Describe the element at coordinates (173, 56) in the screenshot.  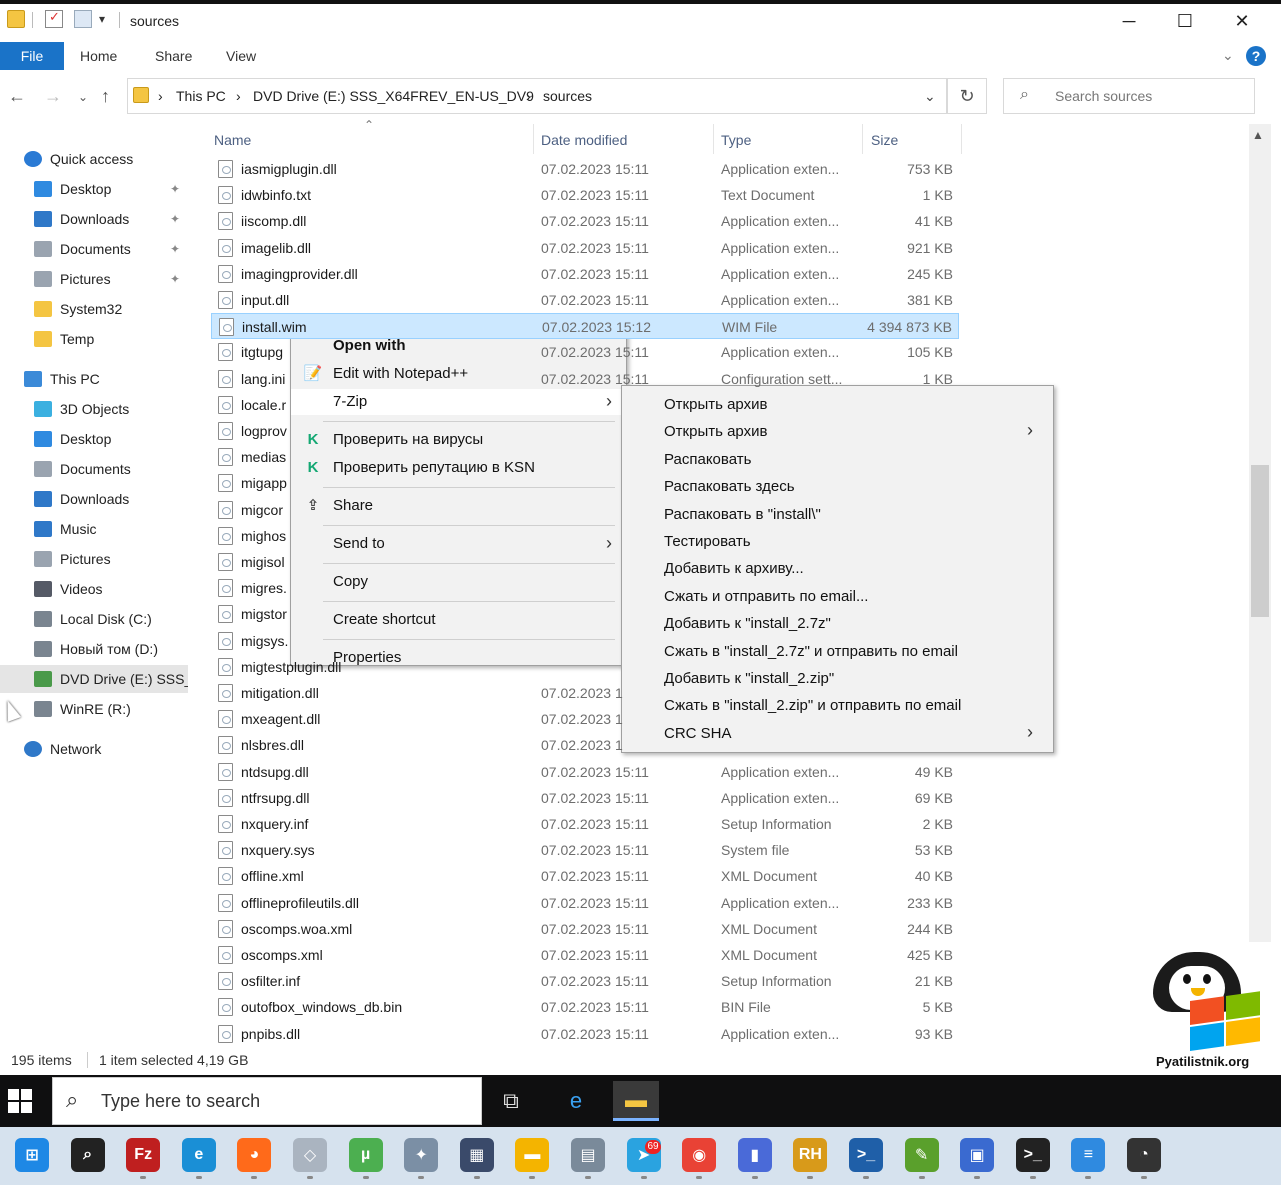
I see `tab-share: Share` at that location.